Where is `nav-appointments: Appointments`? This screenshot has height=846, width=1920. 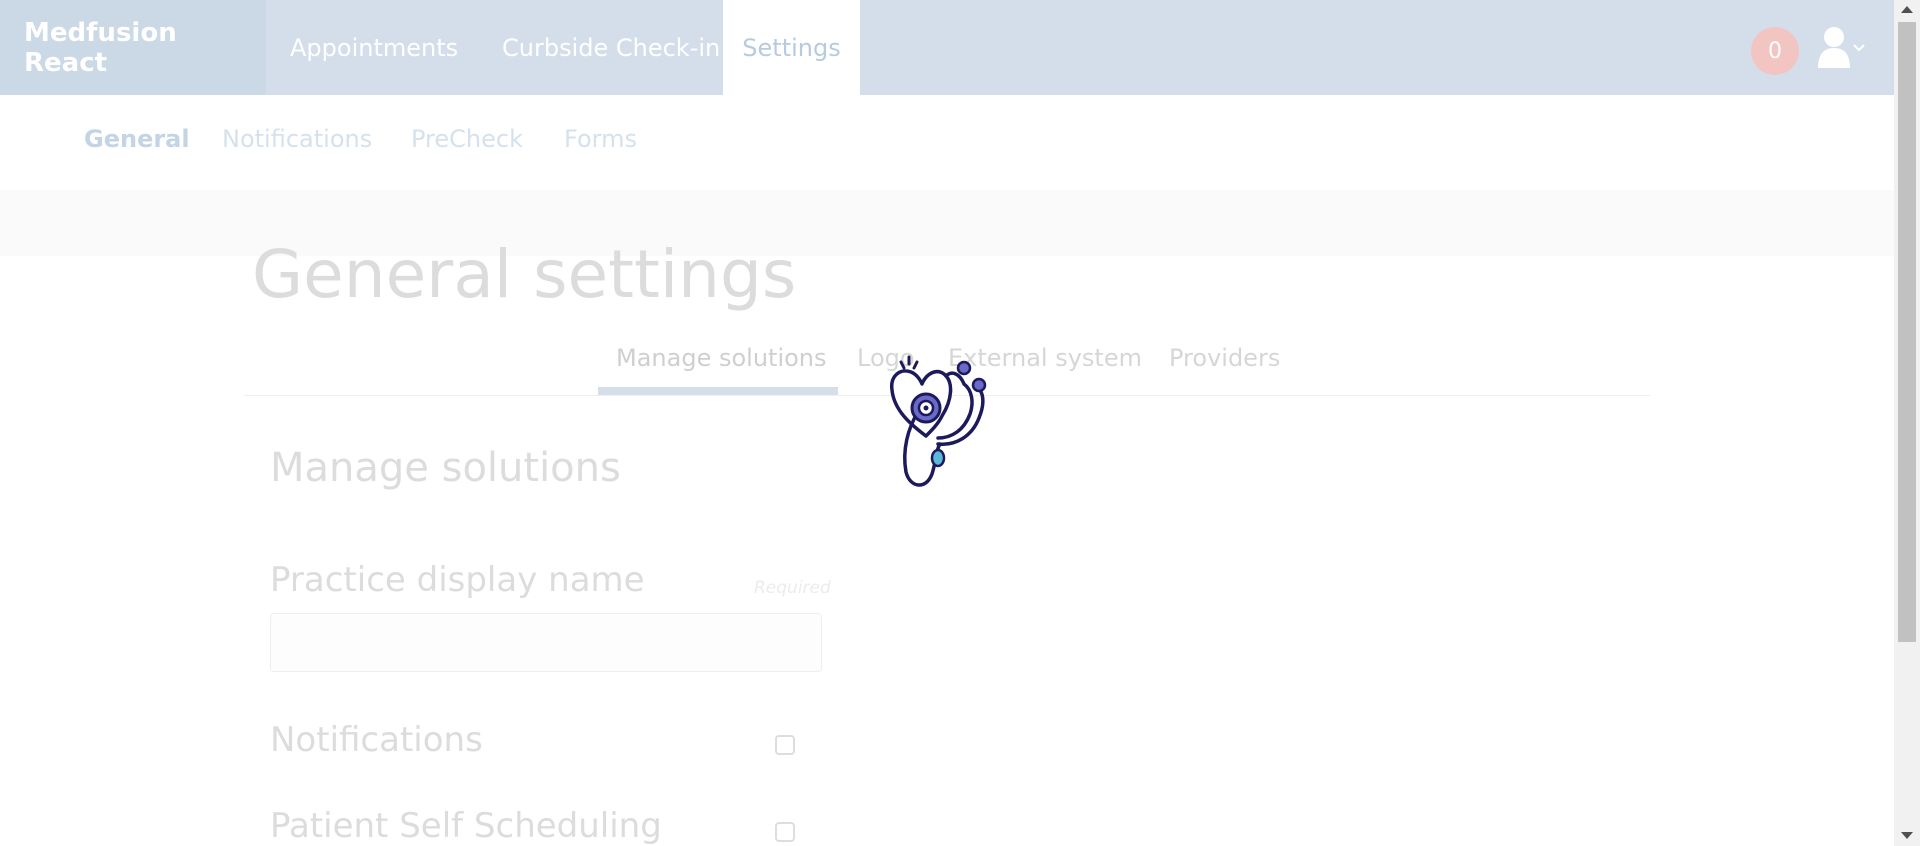 nav-appointments: Appointments is located at coordinates (374, 47).